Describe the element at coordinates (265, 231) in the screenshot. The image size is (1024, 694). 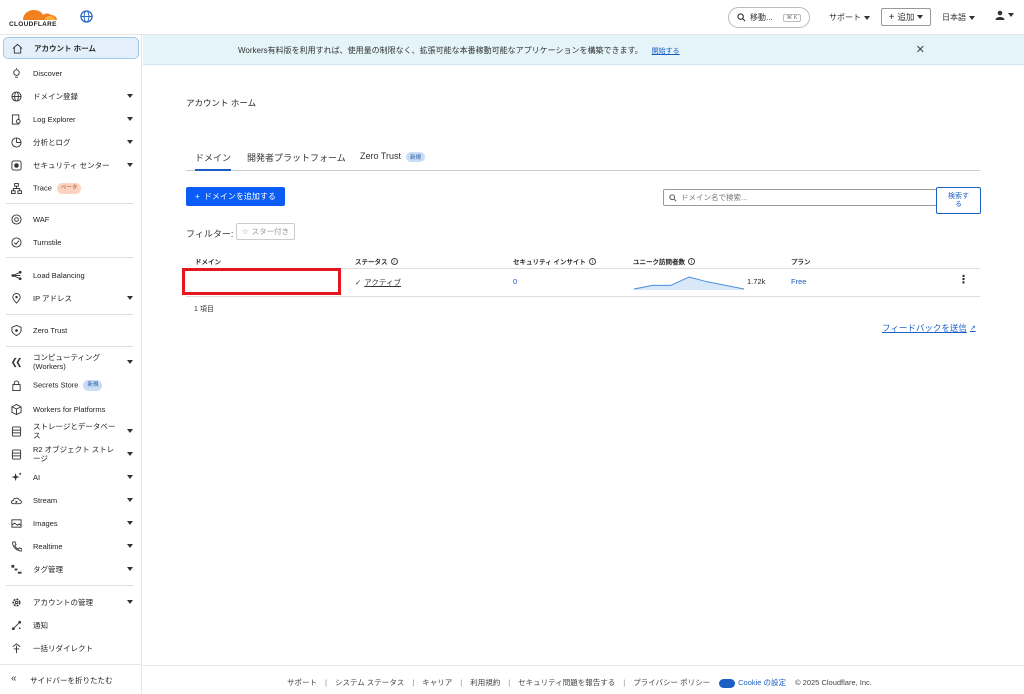
I see `starred-filter-chip: ☆ スター付き` at that location.